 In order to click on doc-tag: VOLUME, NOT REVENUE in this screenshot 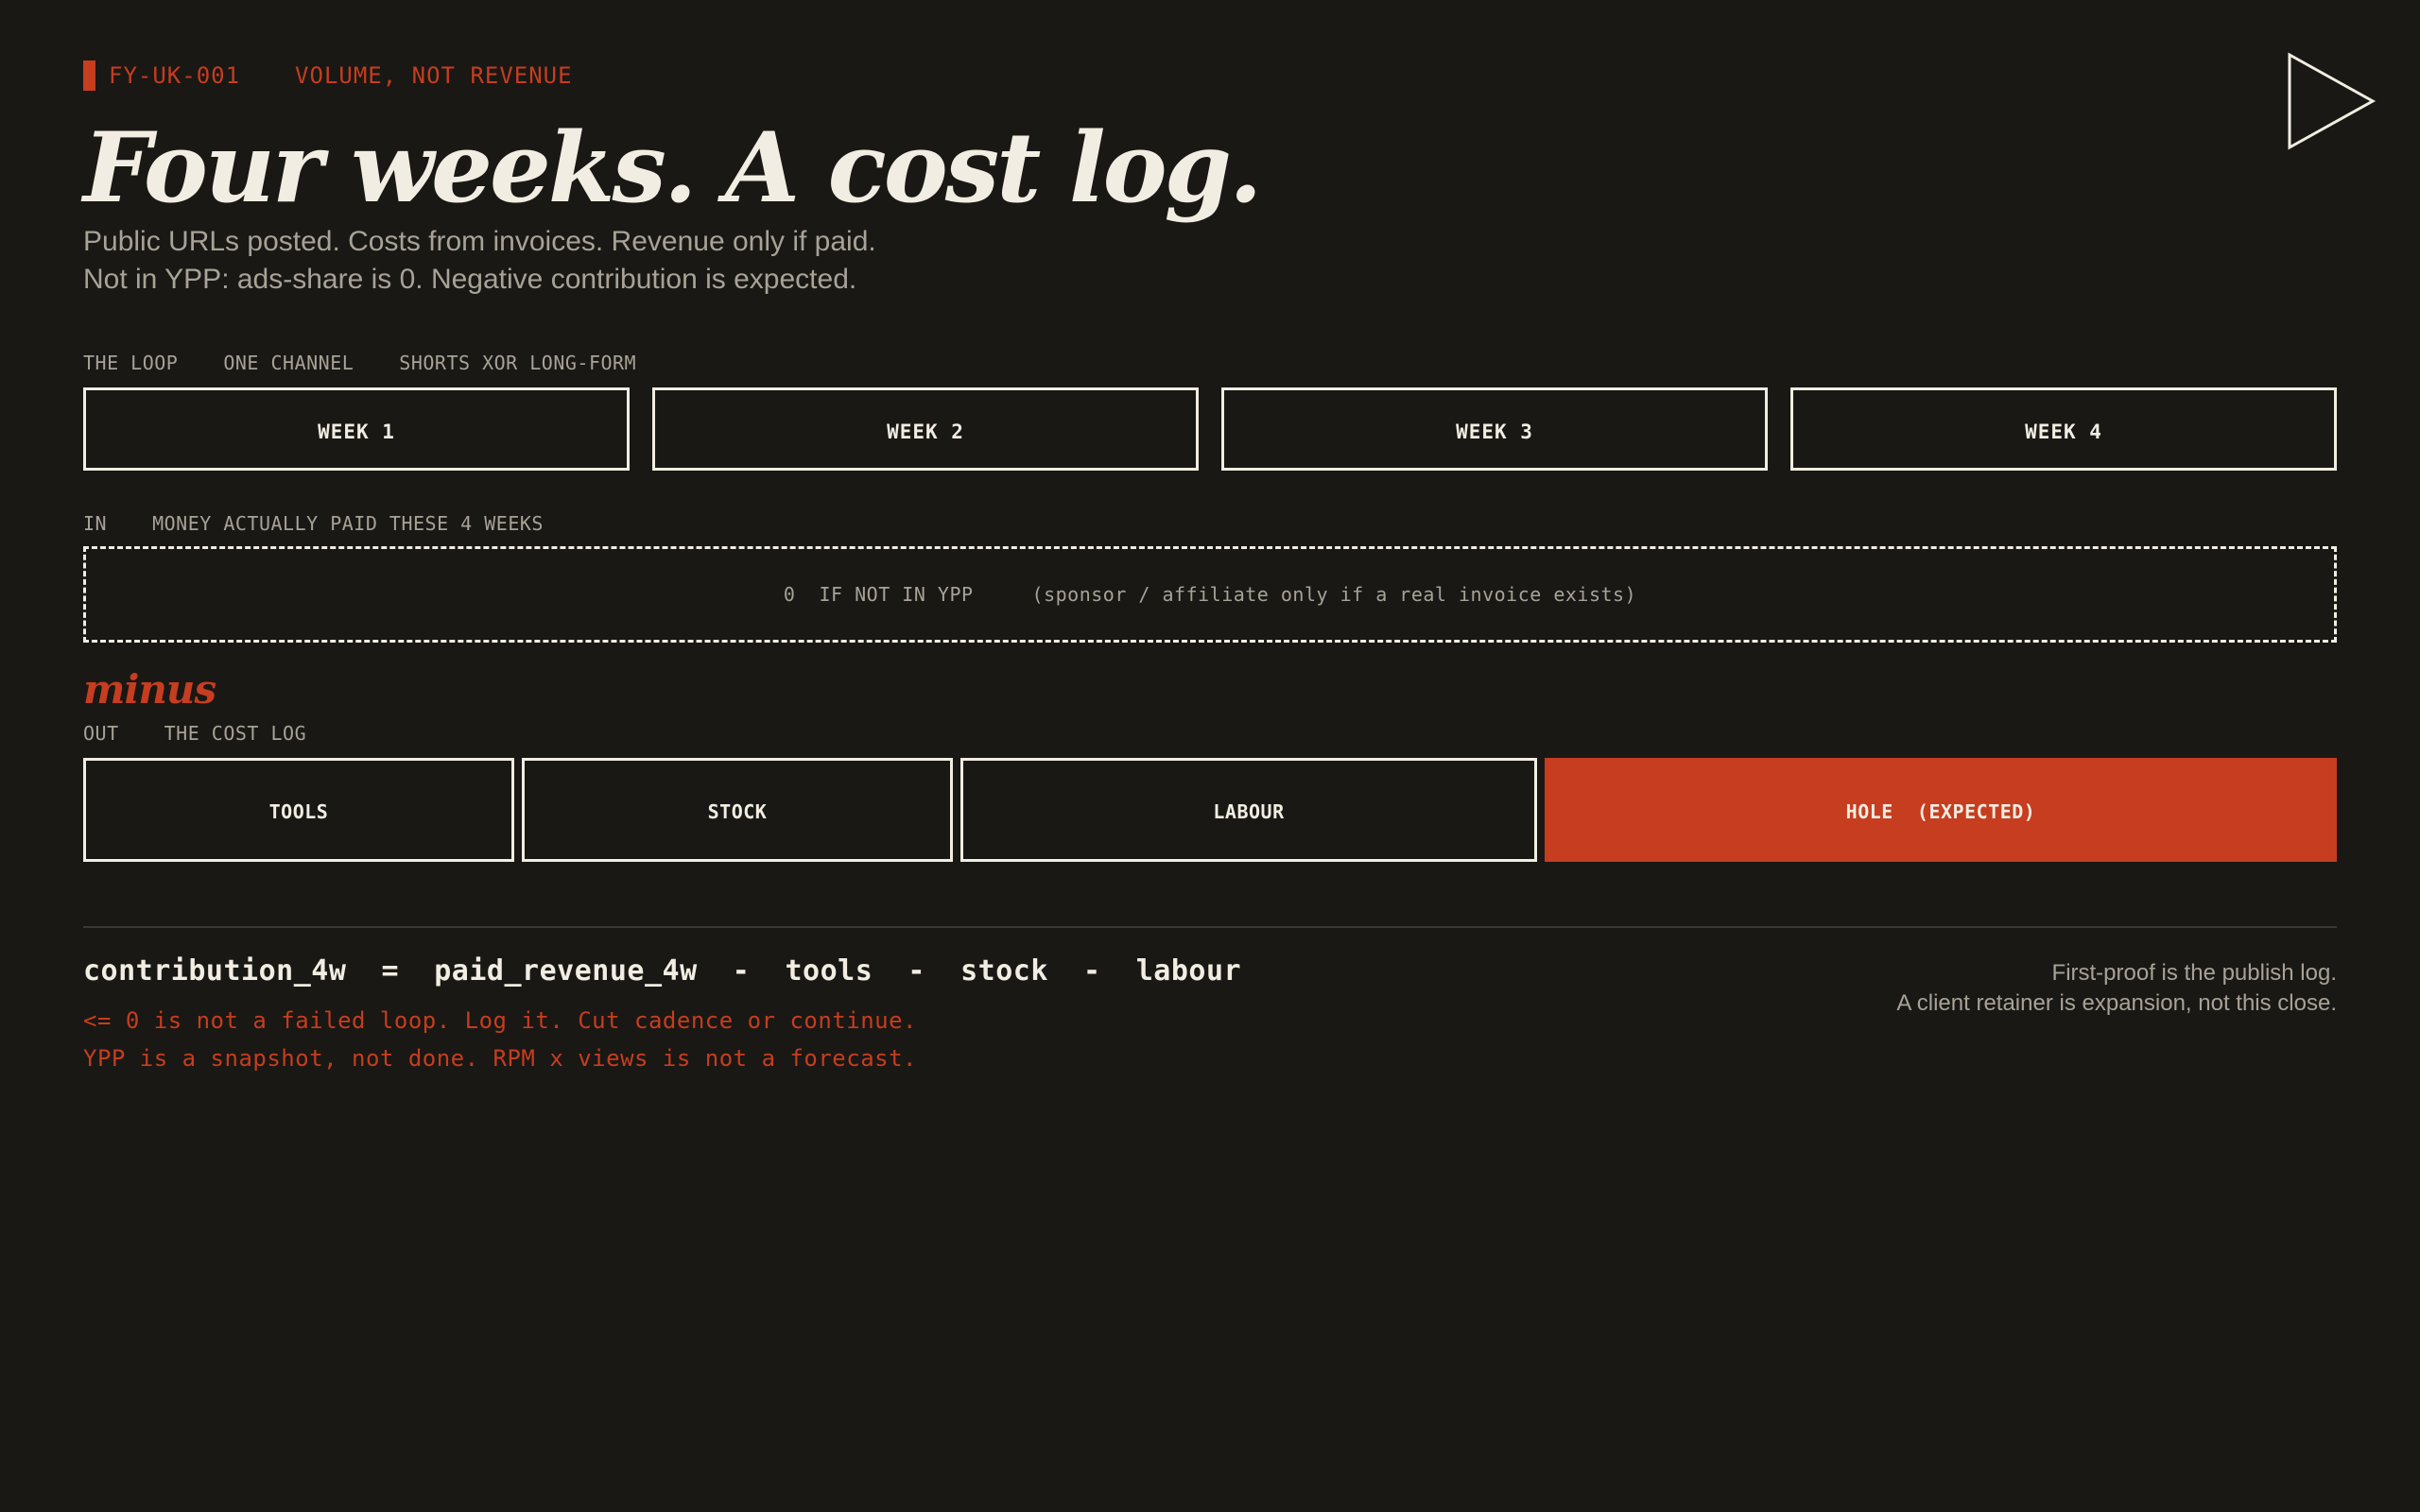, I will do `click(434, 75)`.